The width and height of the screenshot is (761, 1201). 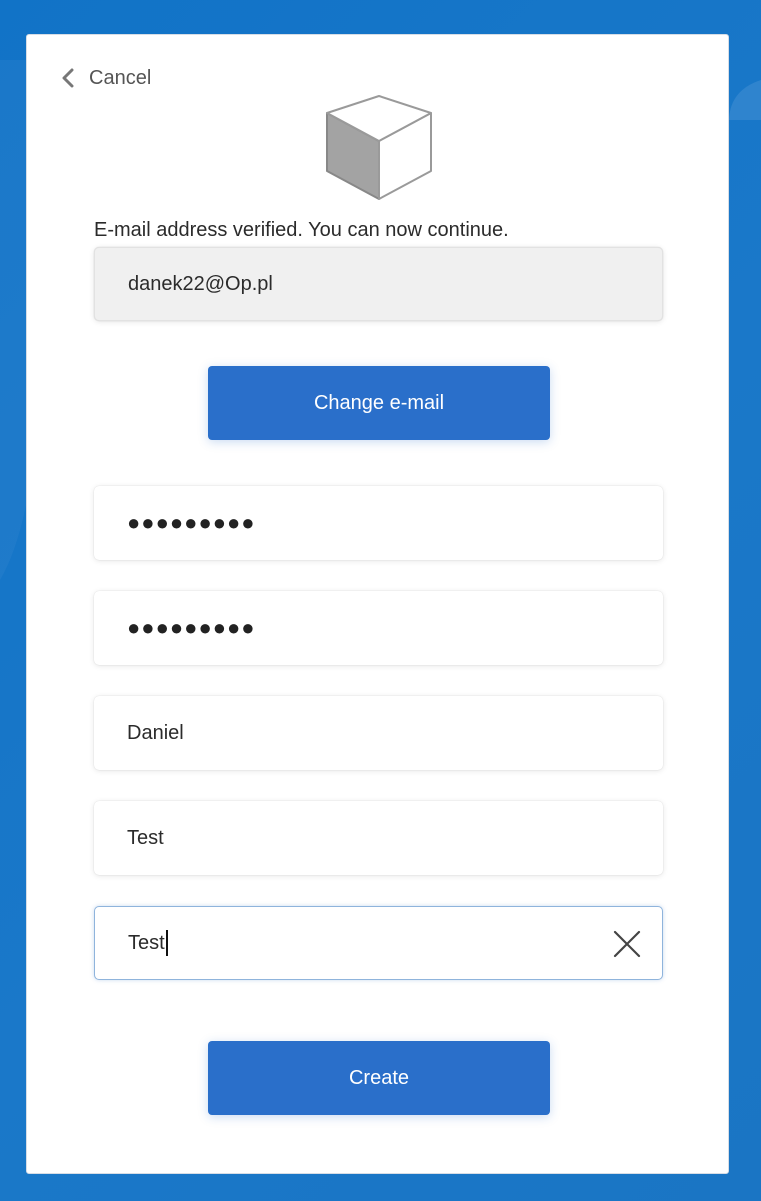 What do you see at coordinates (378, 733) in the screenshot?
I see `first-name-field: Daniel` at bounding box center [378, 733].